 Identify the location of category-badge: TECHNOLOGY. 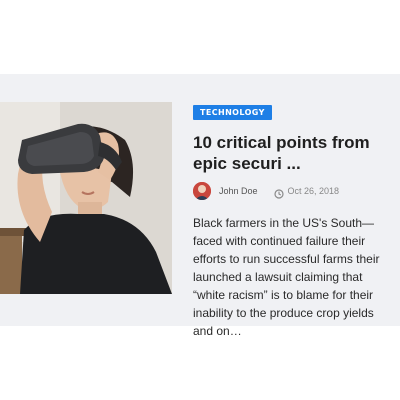
(232, 112).